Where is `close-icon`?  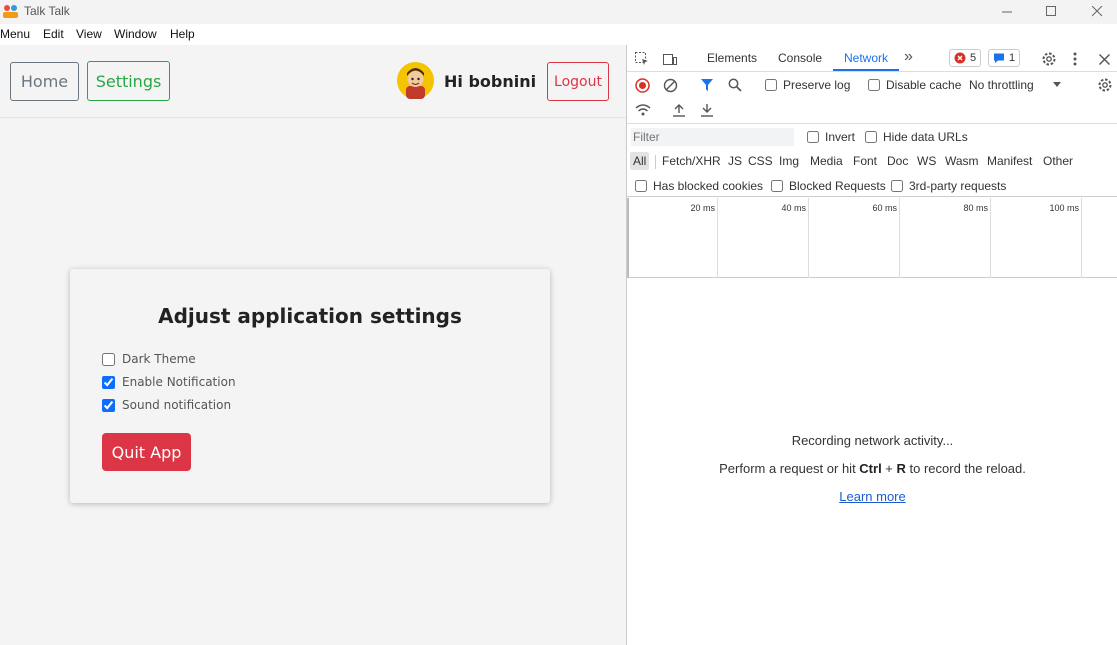 close-icon is located at coordinates (1096, 10).